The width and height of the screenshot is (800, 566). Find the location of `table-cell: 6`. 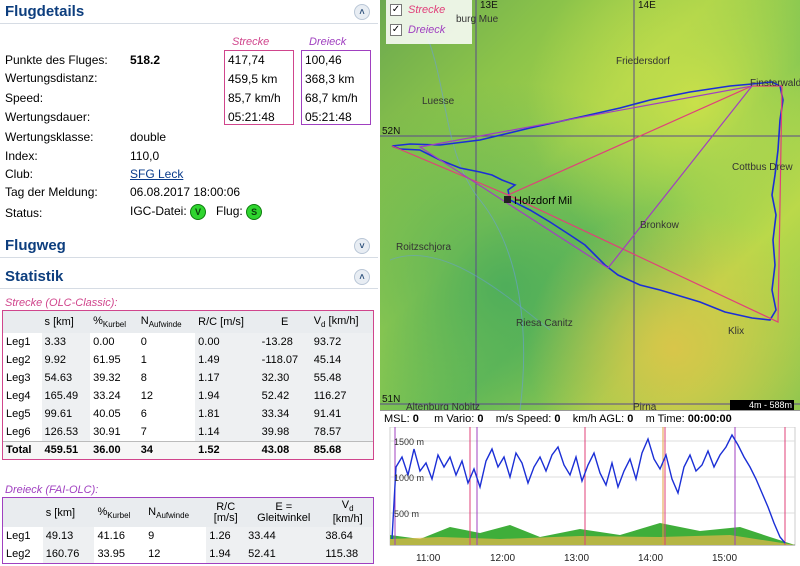

table-cell: 6 is located at coordinates (143, 414).